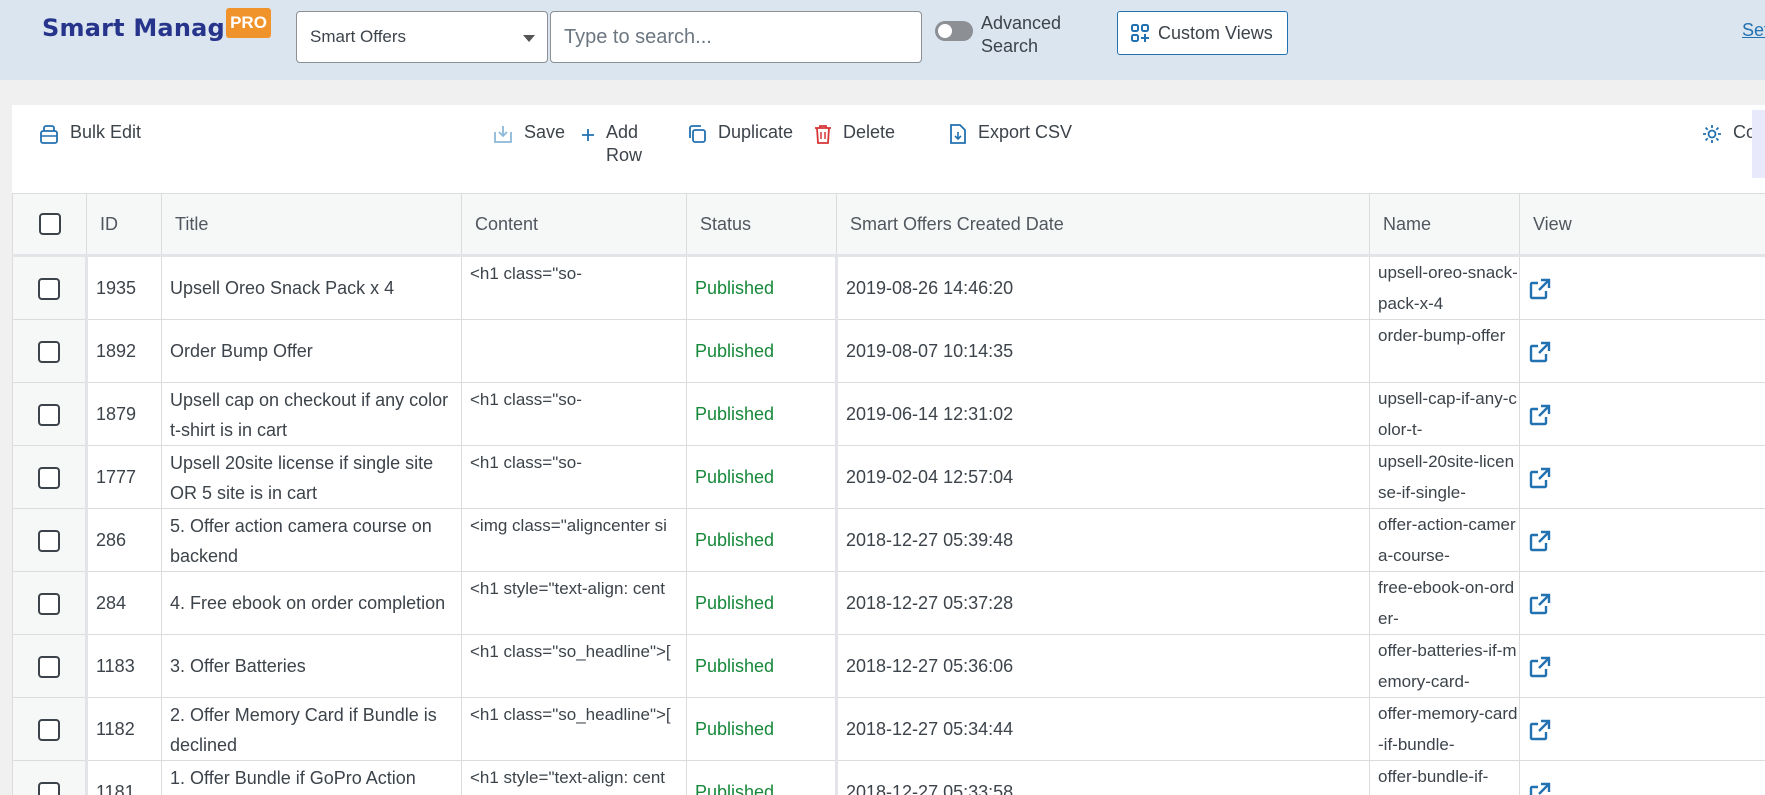 This screenshot has width=1765, height=795. What do you see at coordinates (1444, 287) in the screenshot?
I see `cell-name: upsell-oreo-snack-pack-x-4` at bounding box center [1444, 287].